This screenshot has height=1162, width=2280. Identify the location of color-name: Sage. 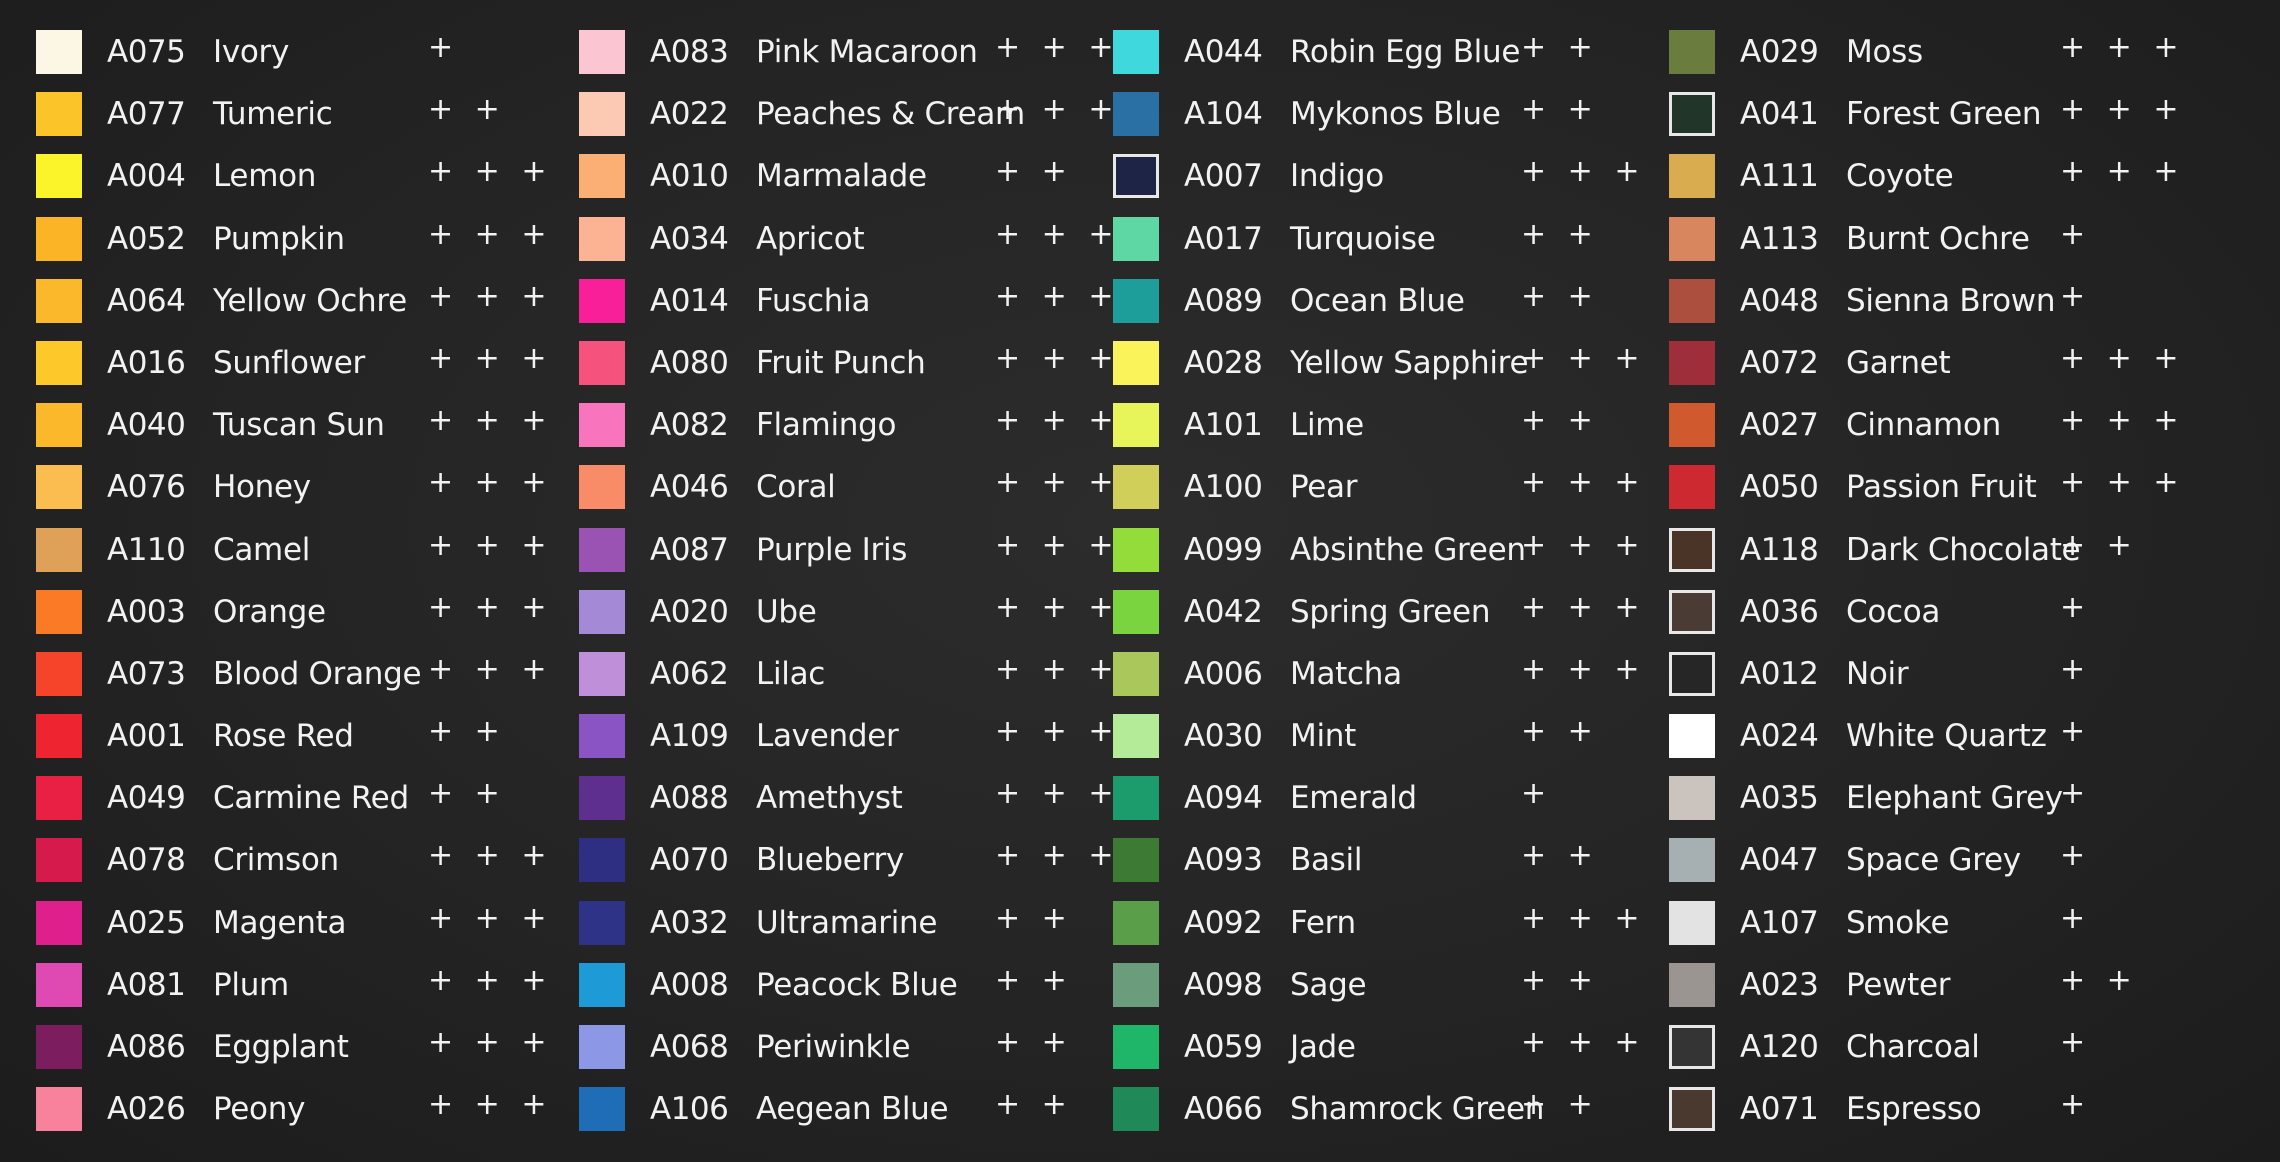
(1328, 984).